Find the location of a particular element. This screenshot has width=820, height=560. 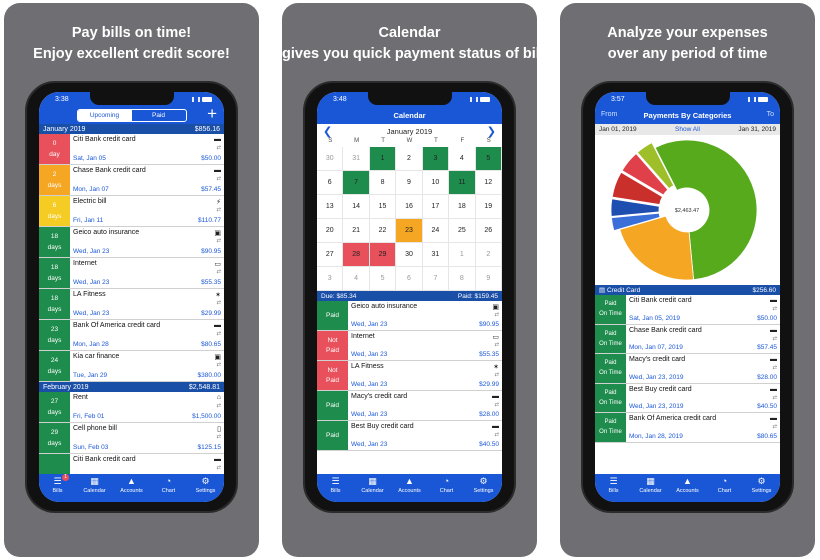

page-title: Payments By Categories is located at coordinates (687, 115).